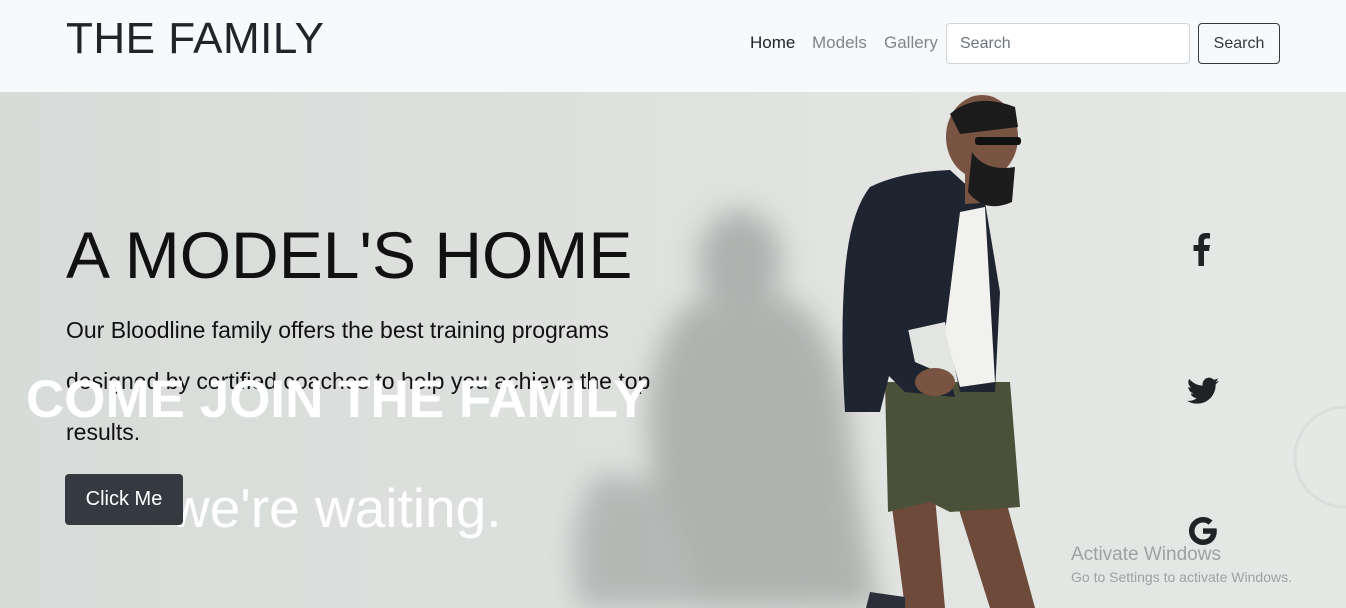  I want to click on facebook-icon, so click(1201, 249).